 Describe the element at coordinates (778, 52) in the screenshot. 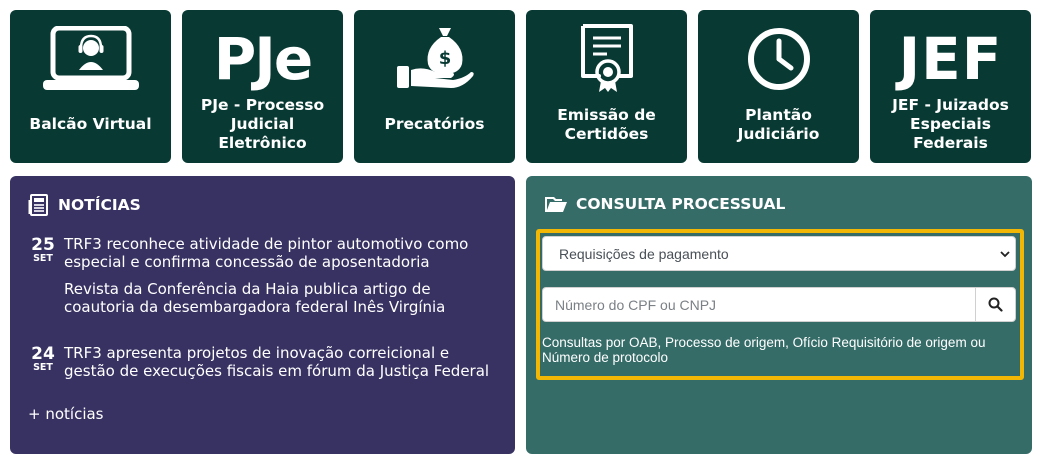

I see `clock-icon` at that location.